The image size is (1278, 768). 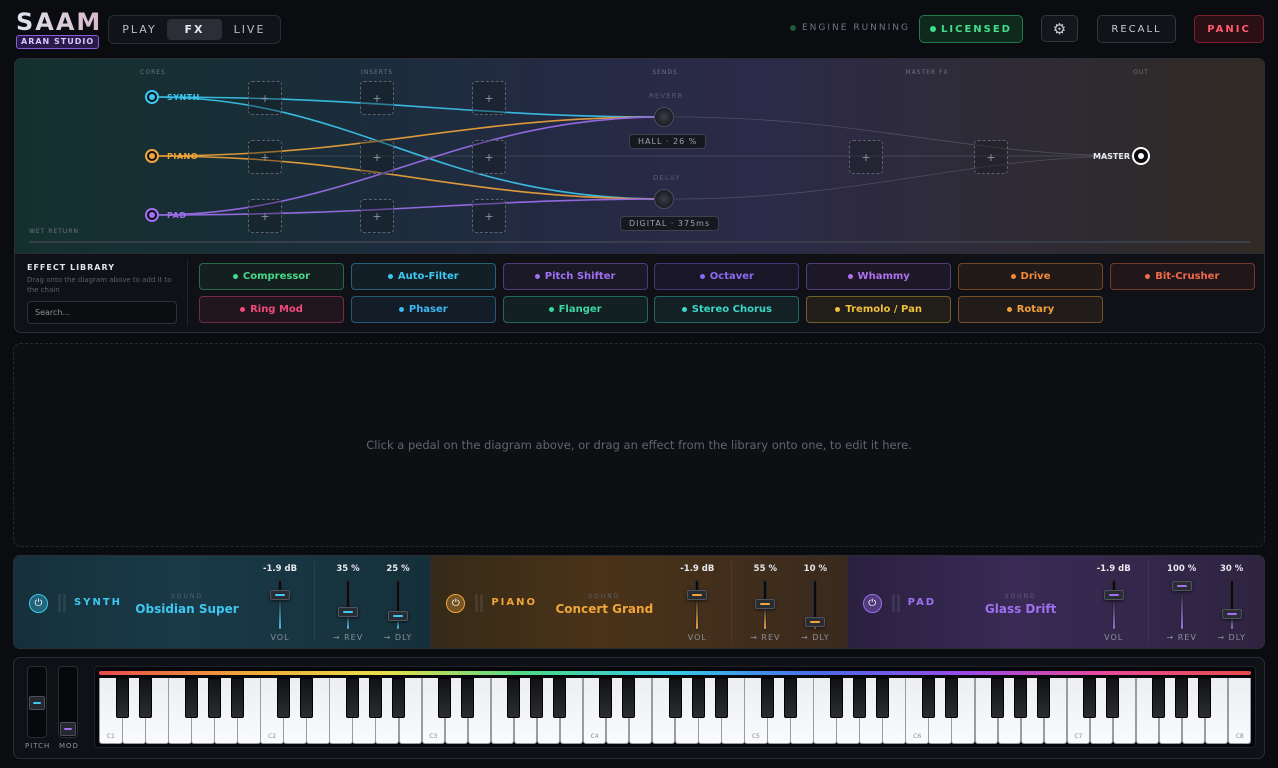 I want to click on synth-channel-node, so click(x=152, y=97).